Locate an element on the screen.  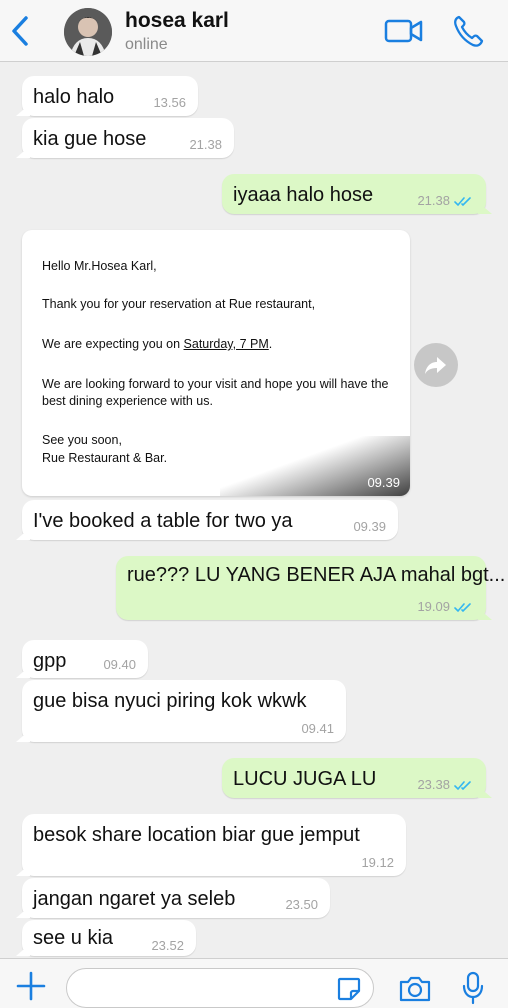
message-time: 23.52 is located at coordinates (167, 945).